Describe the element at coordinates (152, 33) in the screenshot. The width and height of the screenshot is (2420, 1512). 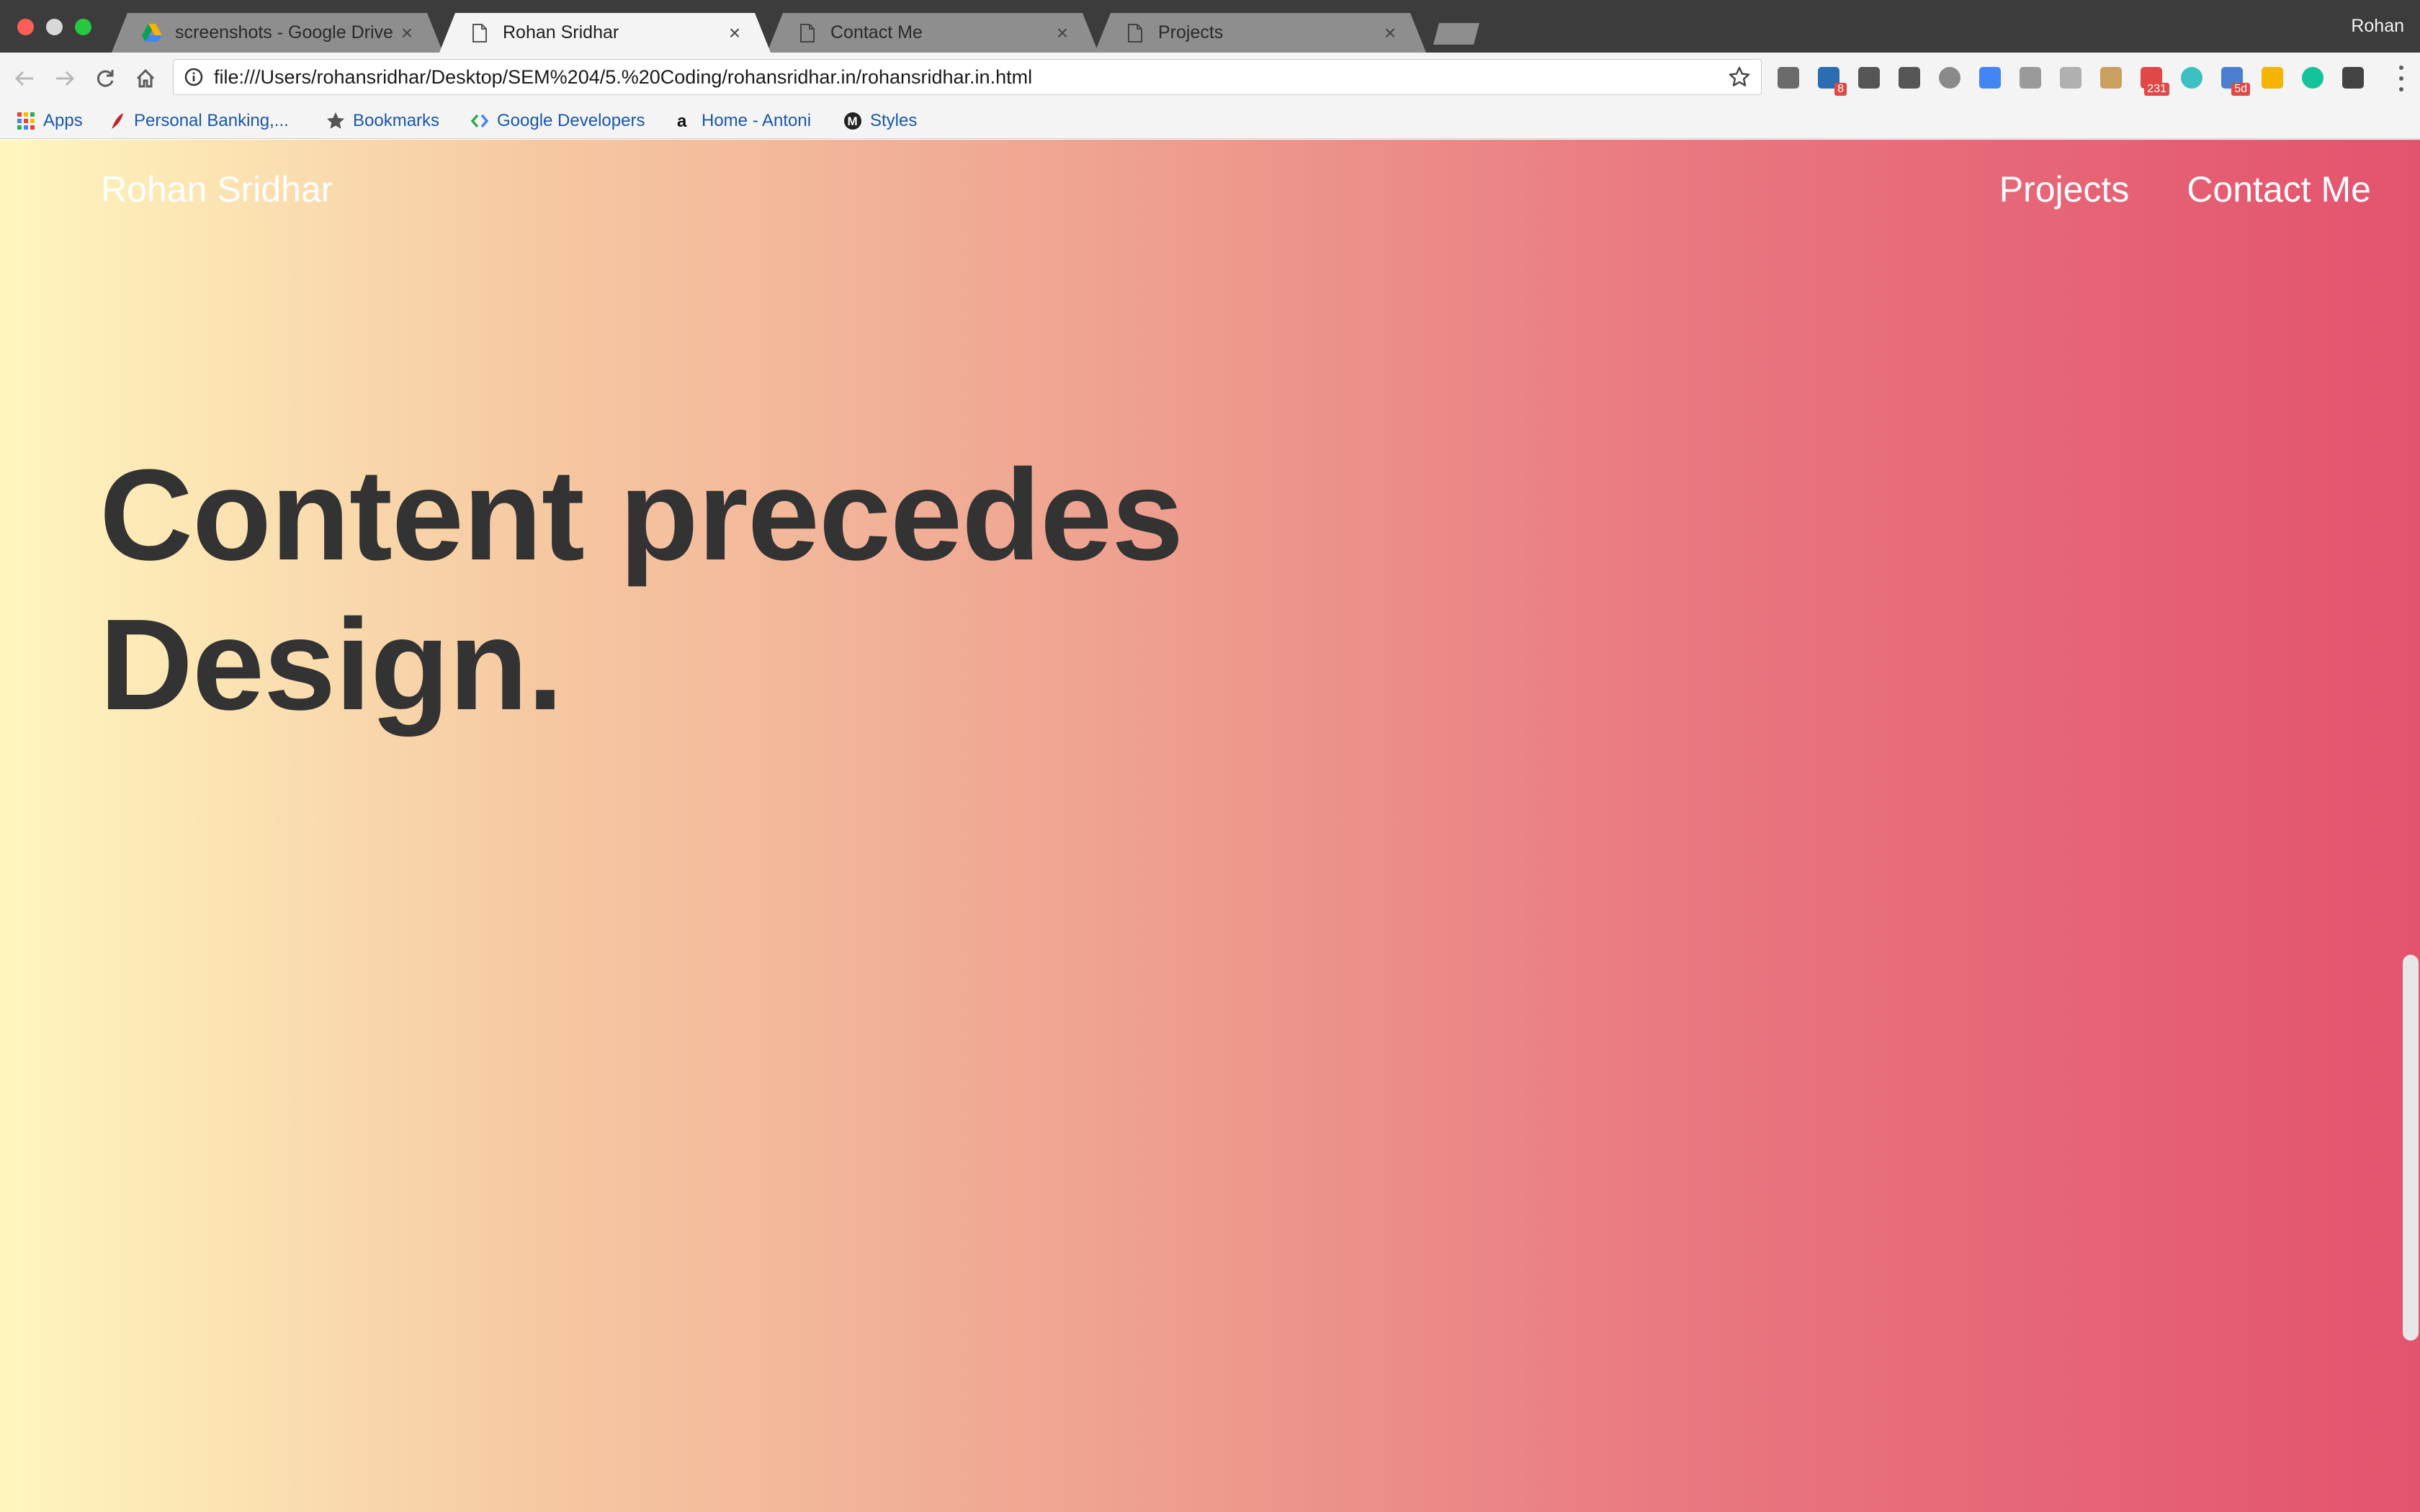
I see `google-drive-icon` at that location.